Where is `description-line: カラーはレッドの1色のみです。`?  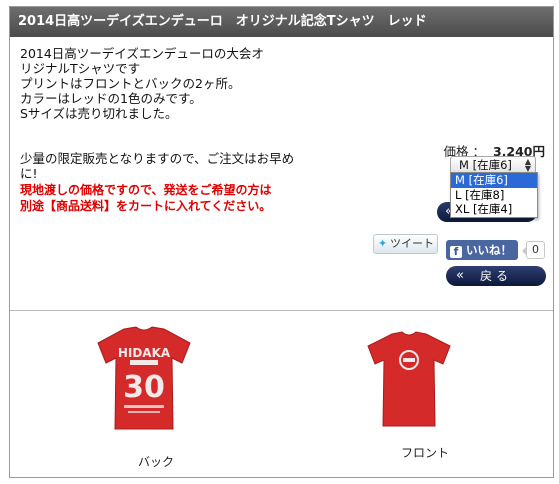
description-line: カラーはレッドの1色のみです。 is located at coordinates (111, 98).